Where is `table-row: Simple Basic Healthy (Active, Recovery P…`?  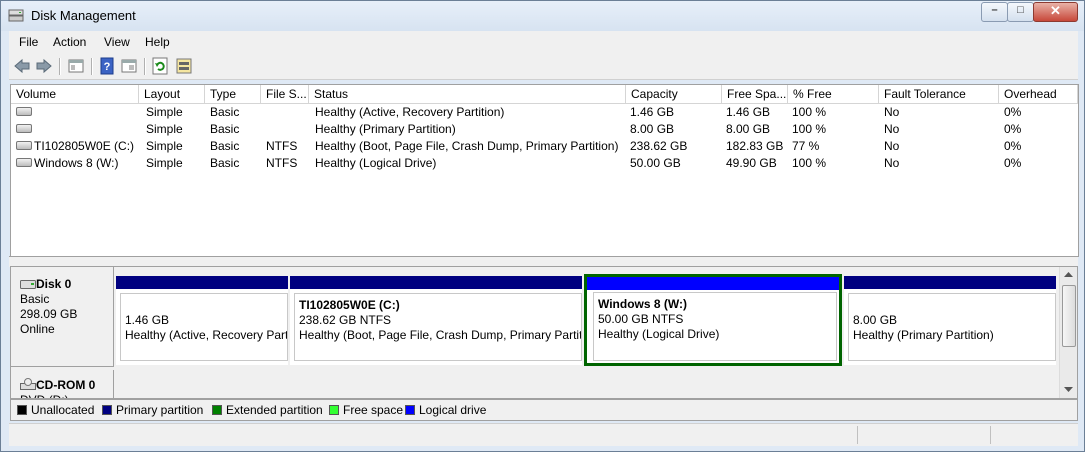 table-row: Simple Basic Healthy (Active, Recovery P… is located at coordinates (544, 112).